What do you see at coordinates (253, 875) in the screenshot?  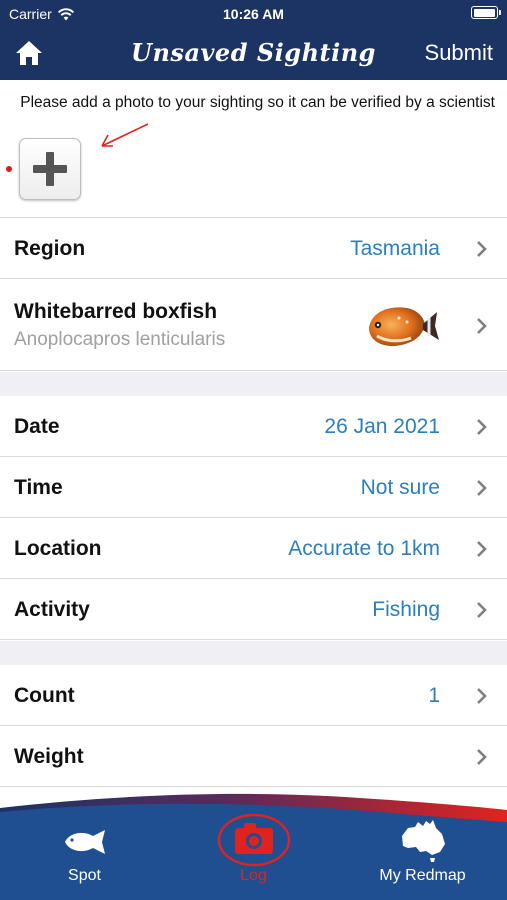 I see `tab-label: Log` at bounding box center [253, 875].